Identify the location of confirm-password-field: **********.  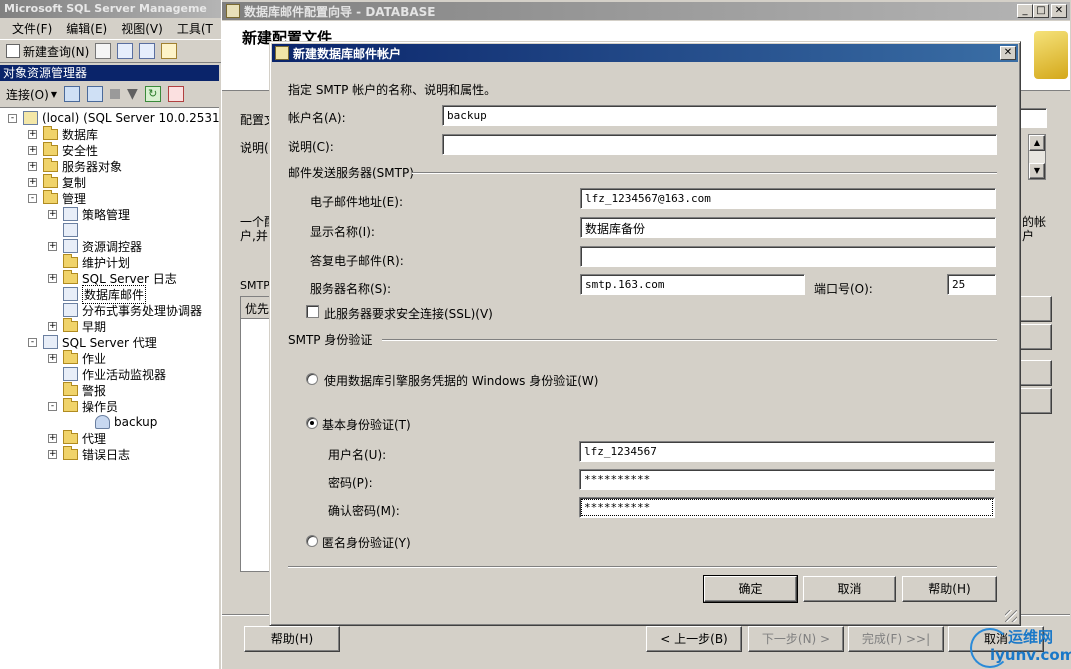
(787, 507).